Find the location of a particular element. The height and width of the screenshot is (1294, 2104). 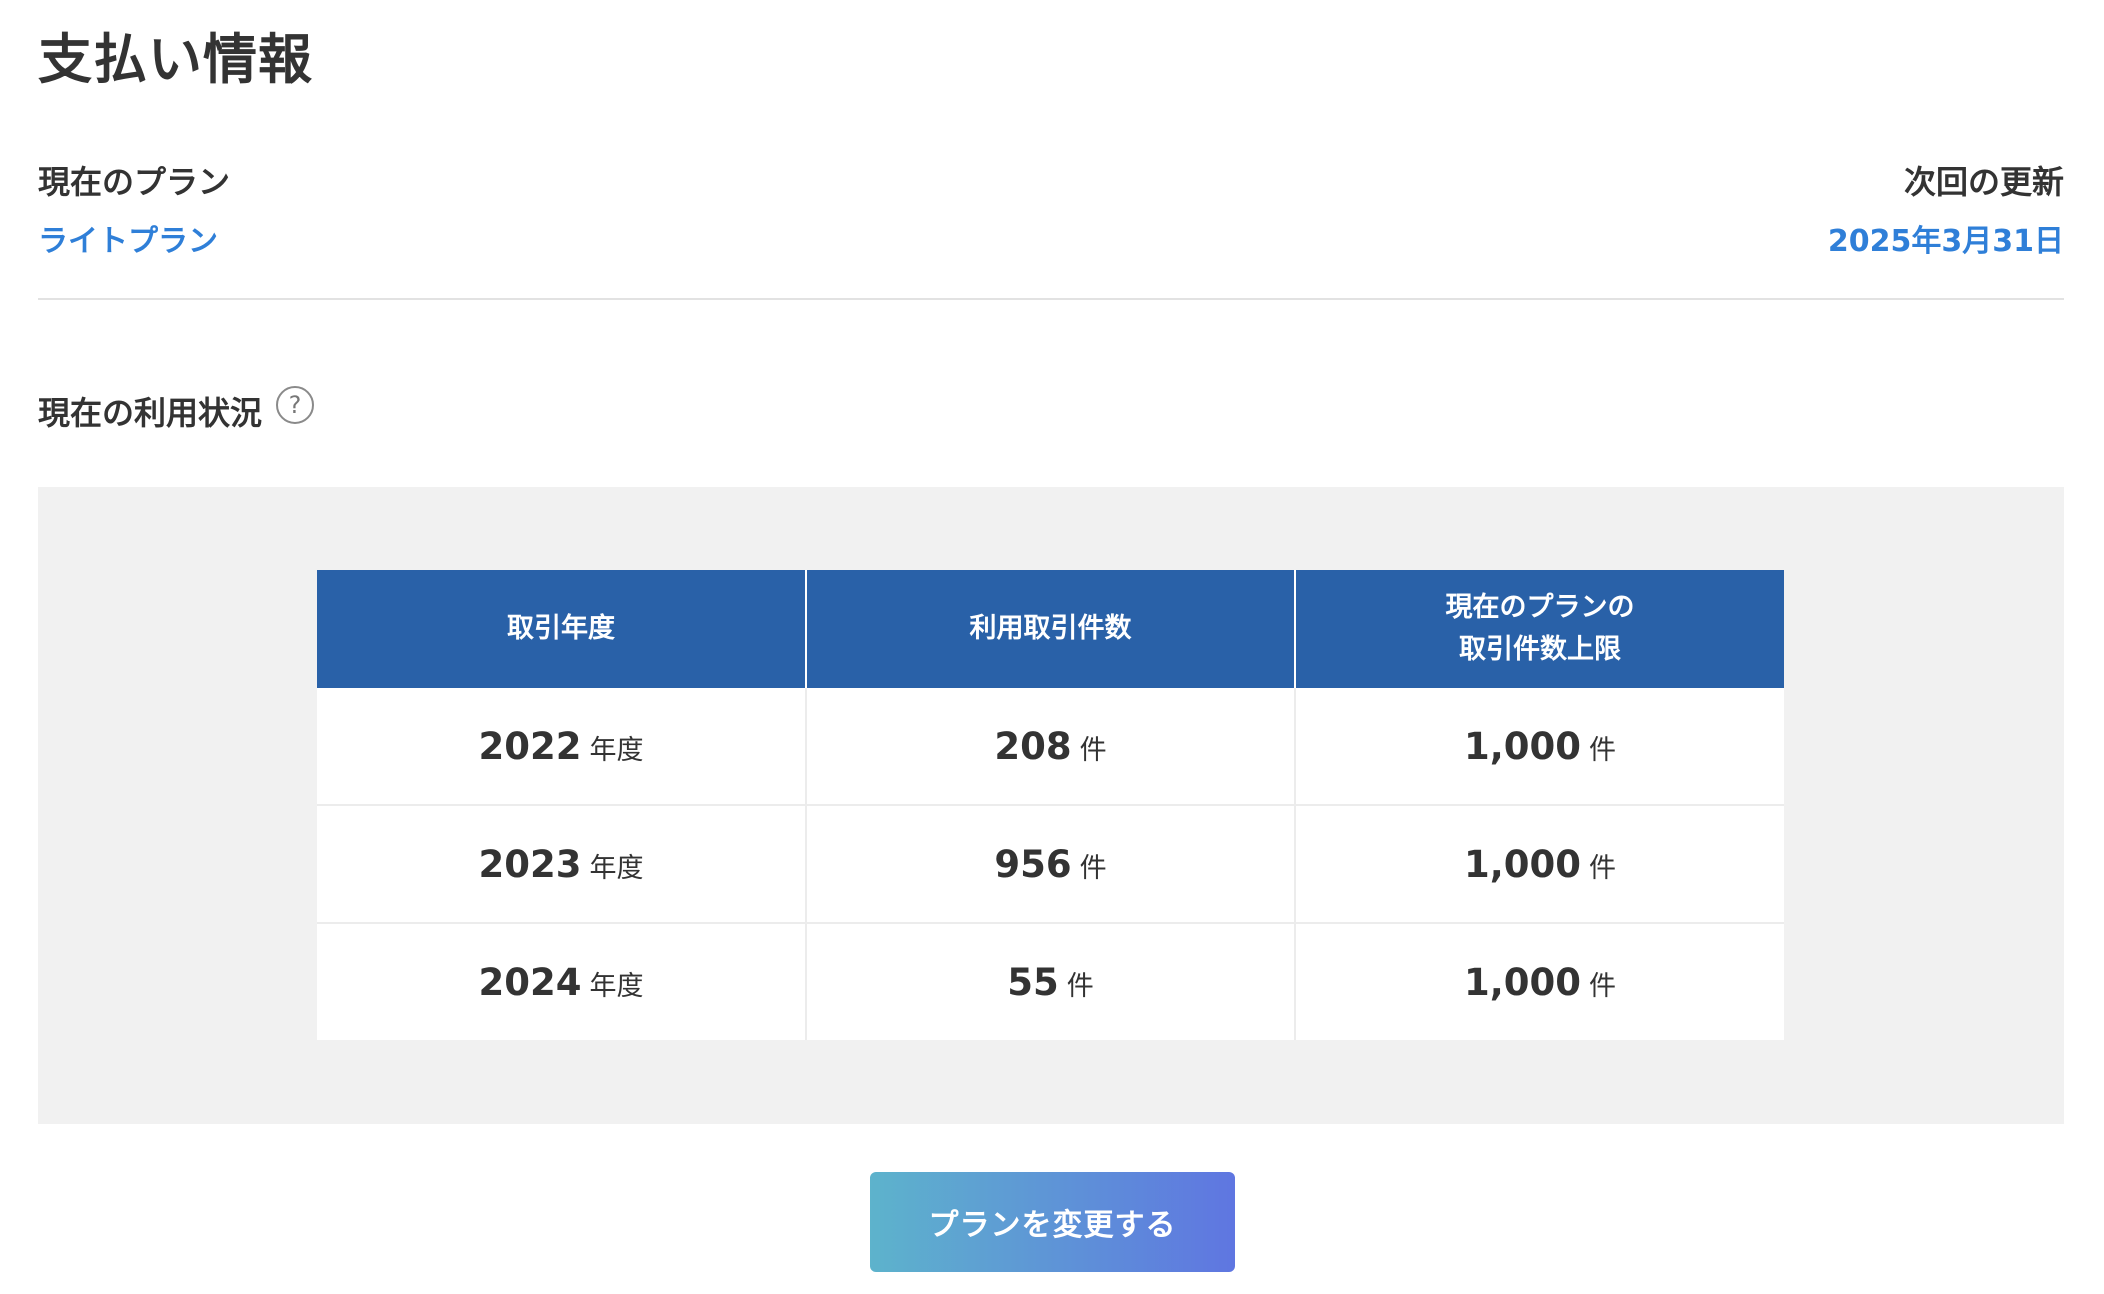

next-renewal-date: 2025年3月31日 is located at coordinates (1945, 241).